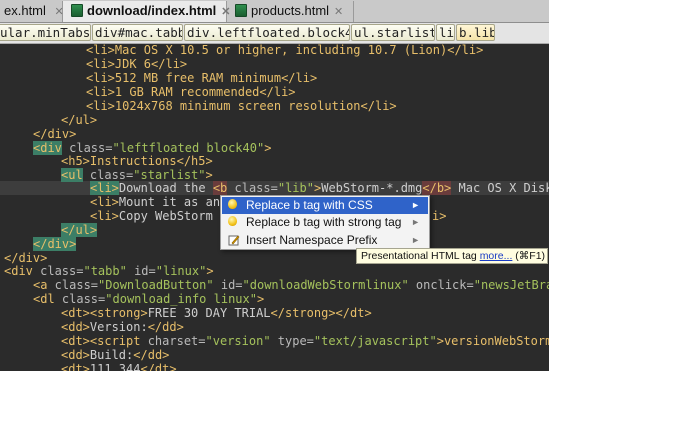  I want to click on code-text: <li>1 GB RAM recommended</li>, so click(191, 92).